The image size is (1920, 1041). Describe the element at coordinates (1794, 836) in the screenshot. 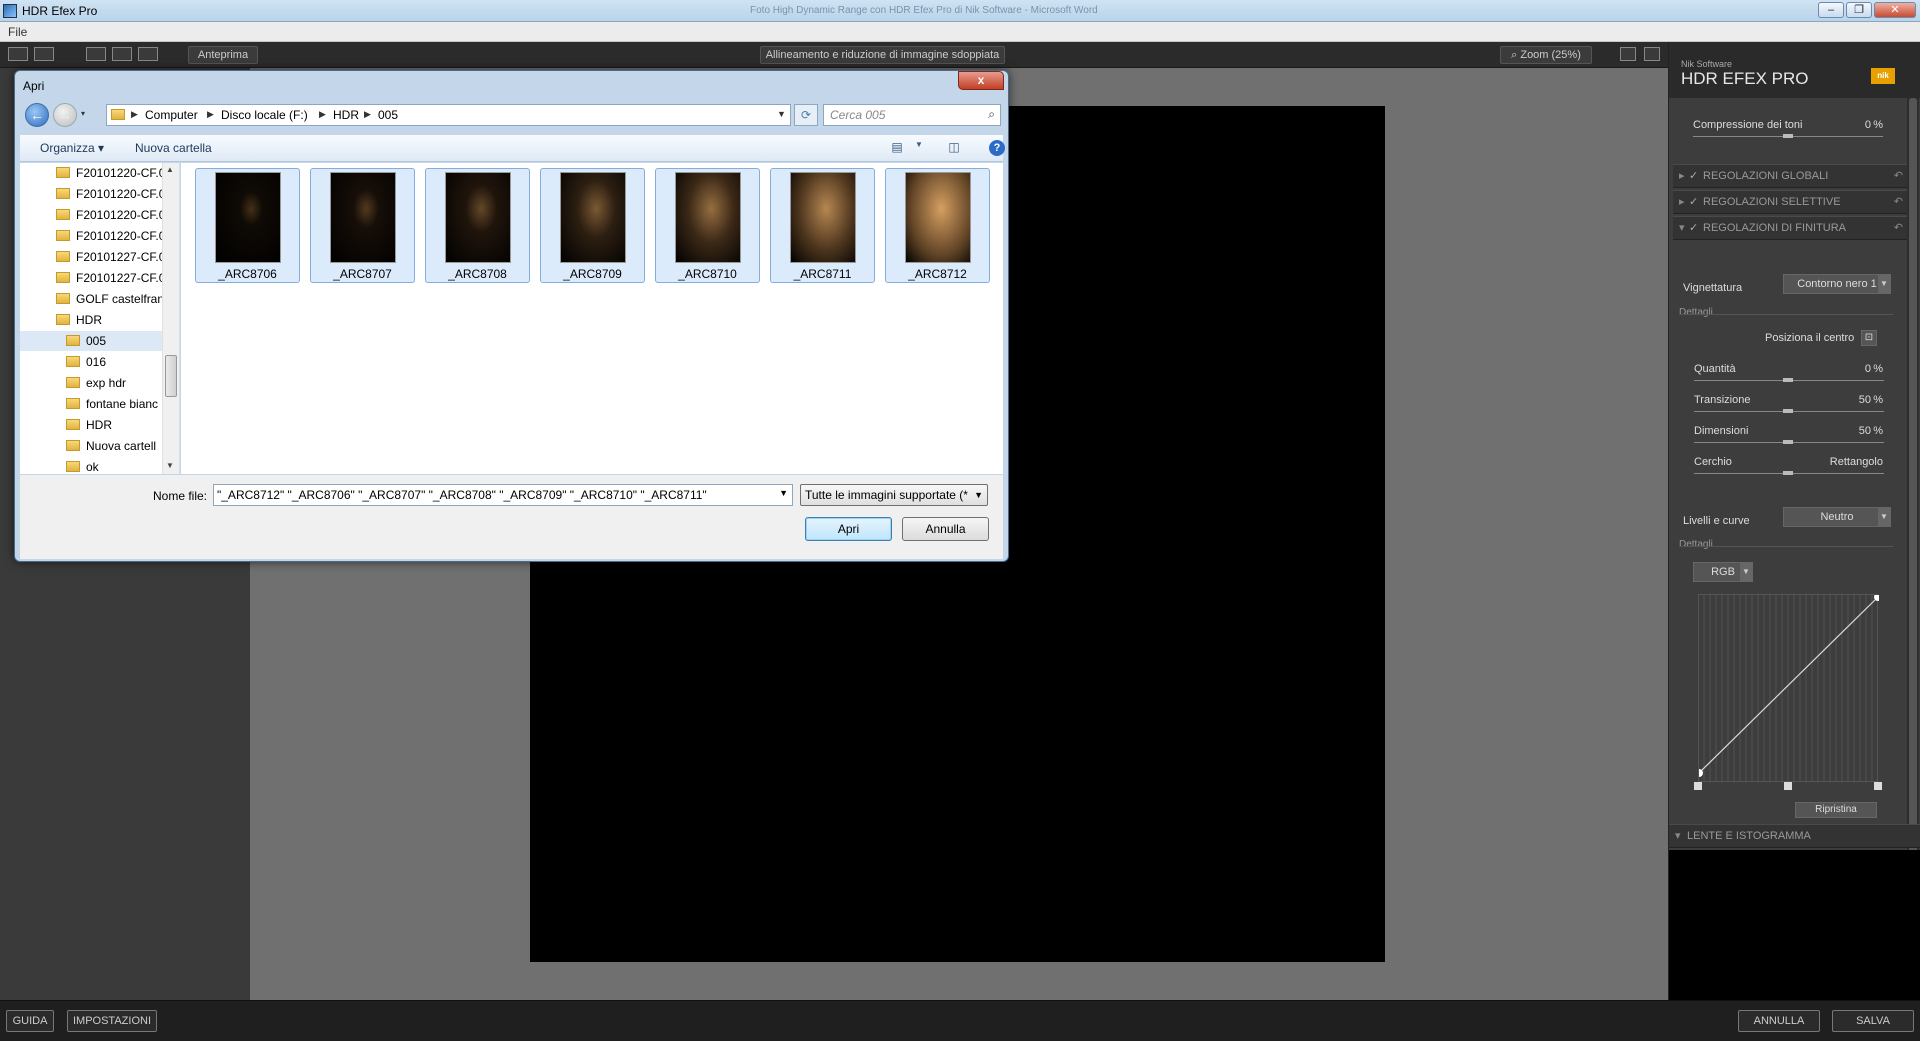

I see `section-loupe-histogram: ▾ LENTE E ISTOGRAMMA` at that location.